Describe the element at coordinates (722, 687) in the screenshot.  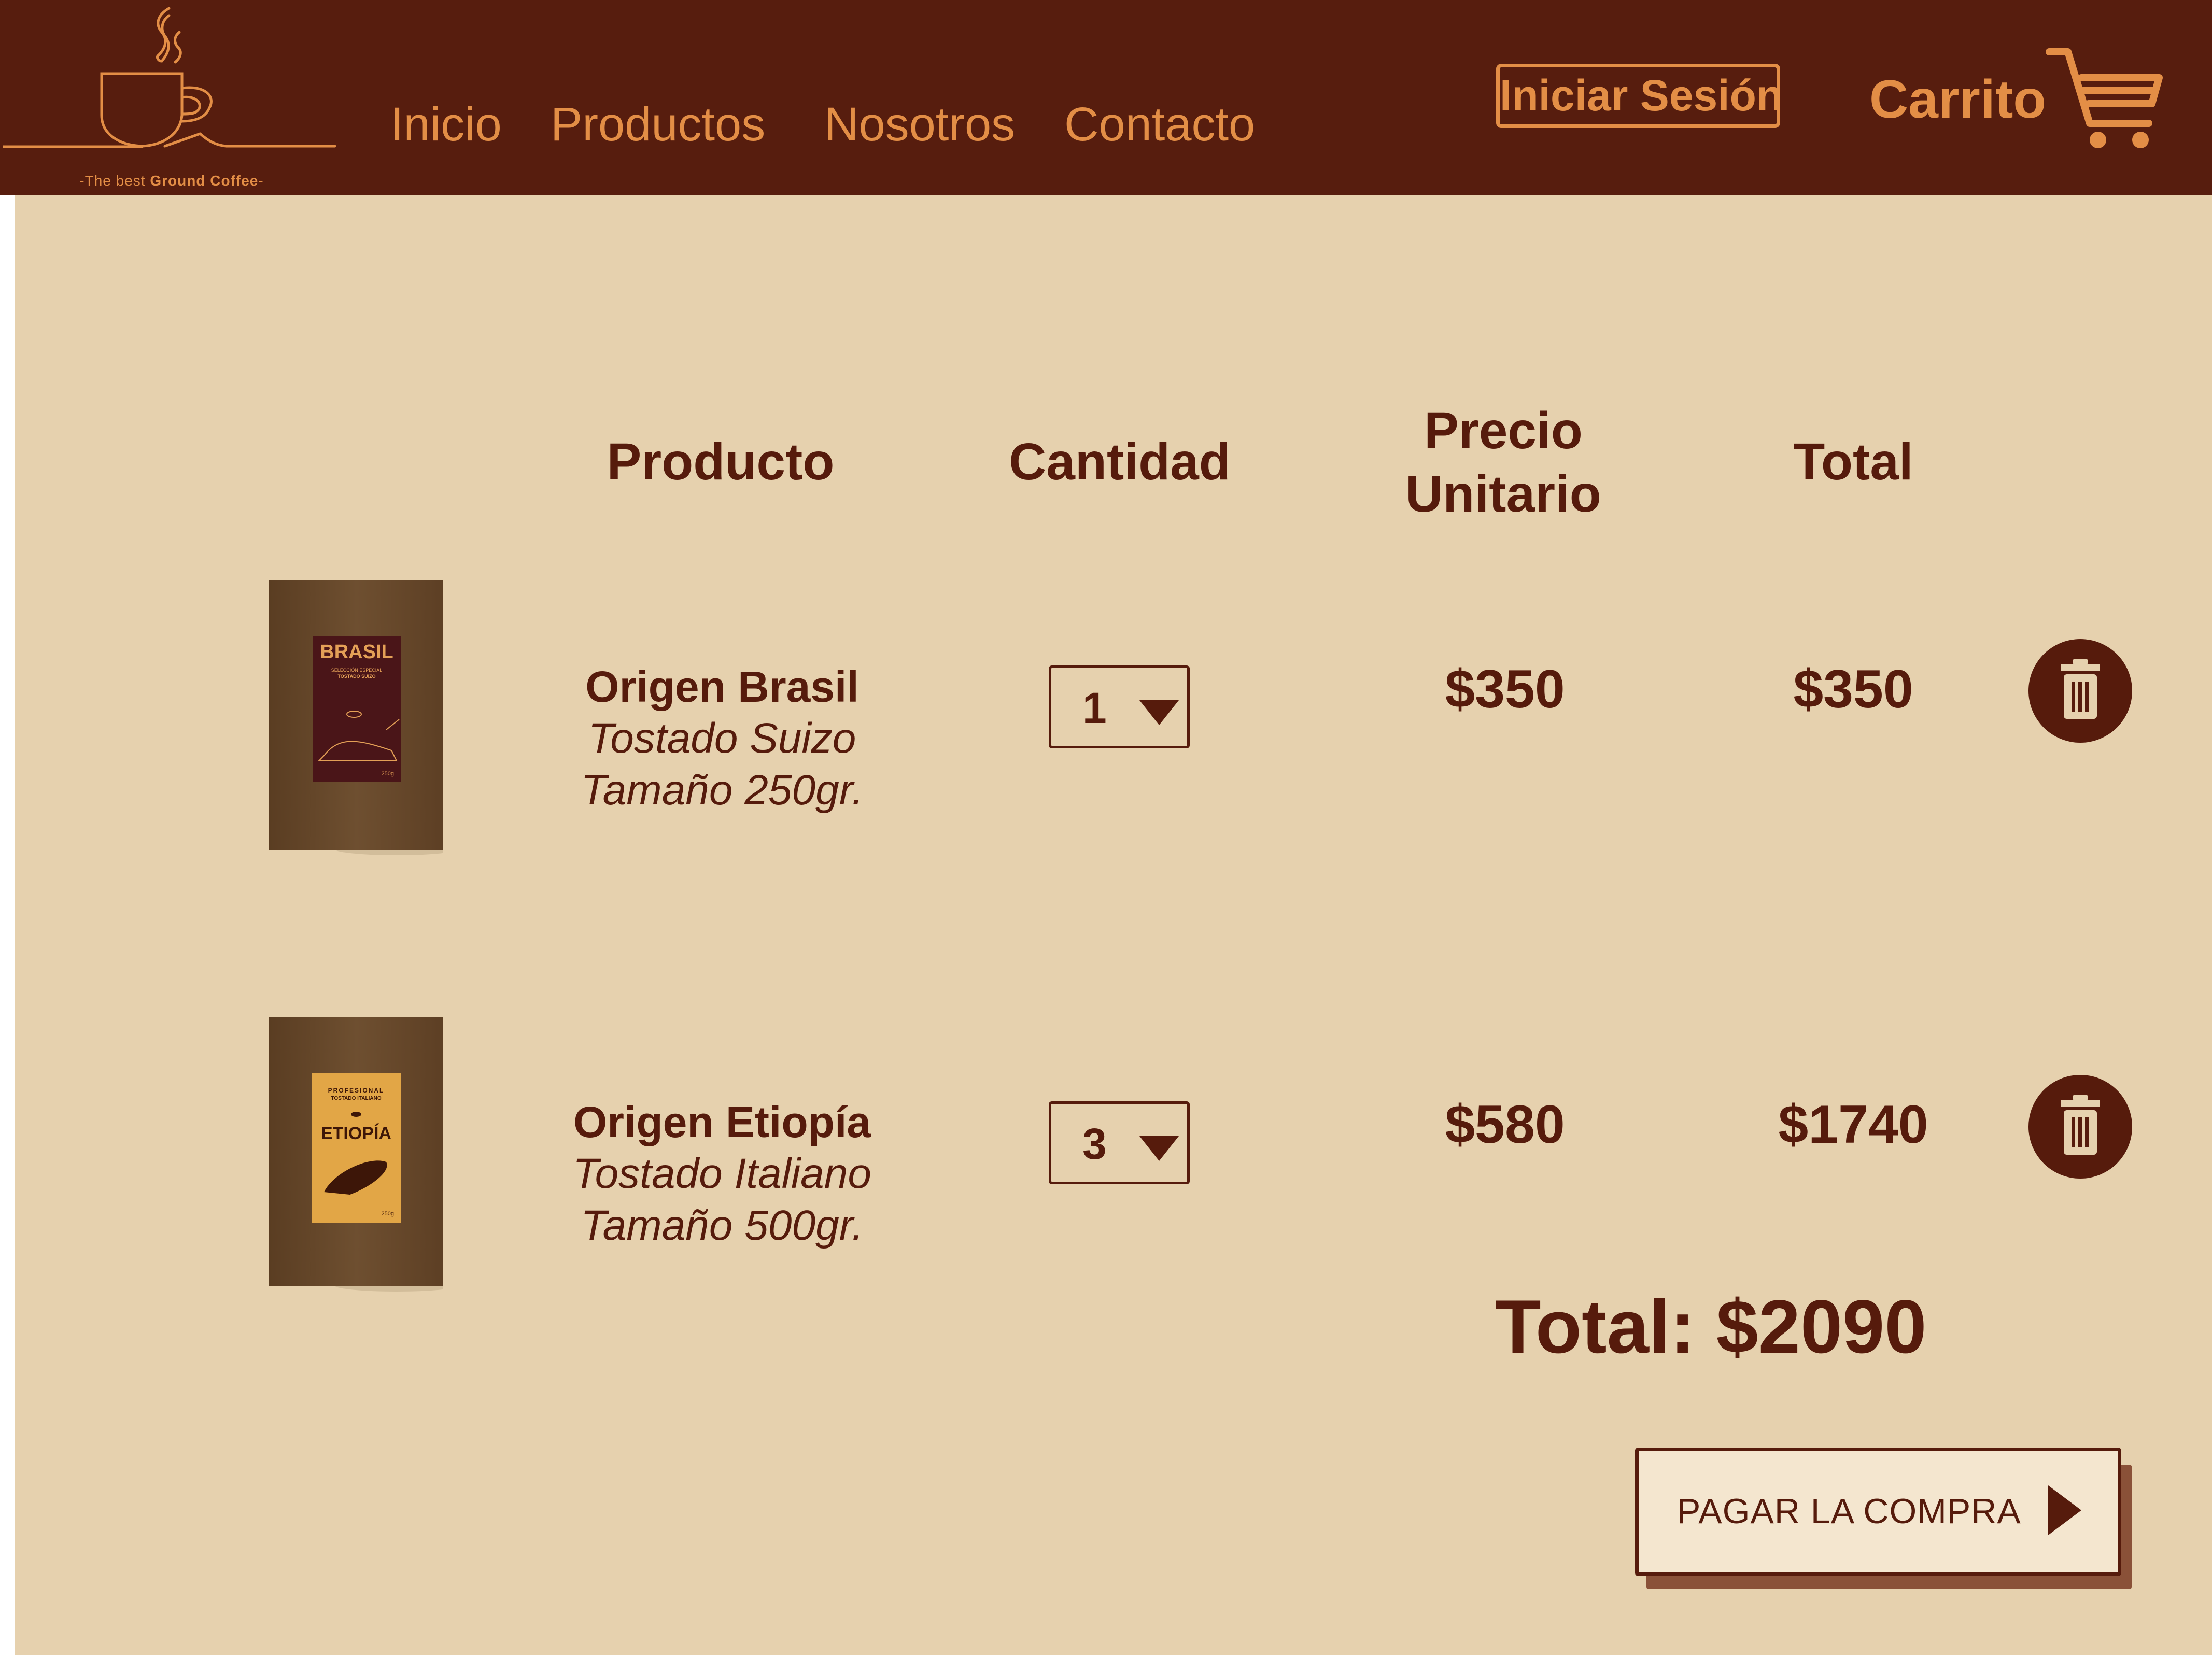
I see `product-name: Origen Brasil` at that location.